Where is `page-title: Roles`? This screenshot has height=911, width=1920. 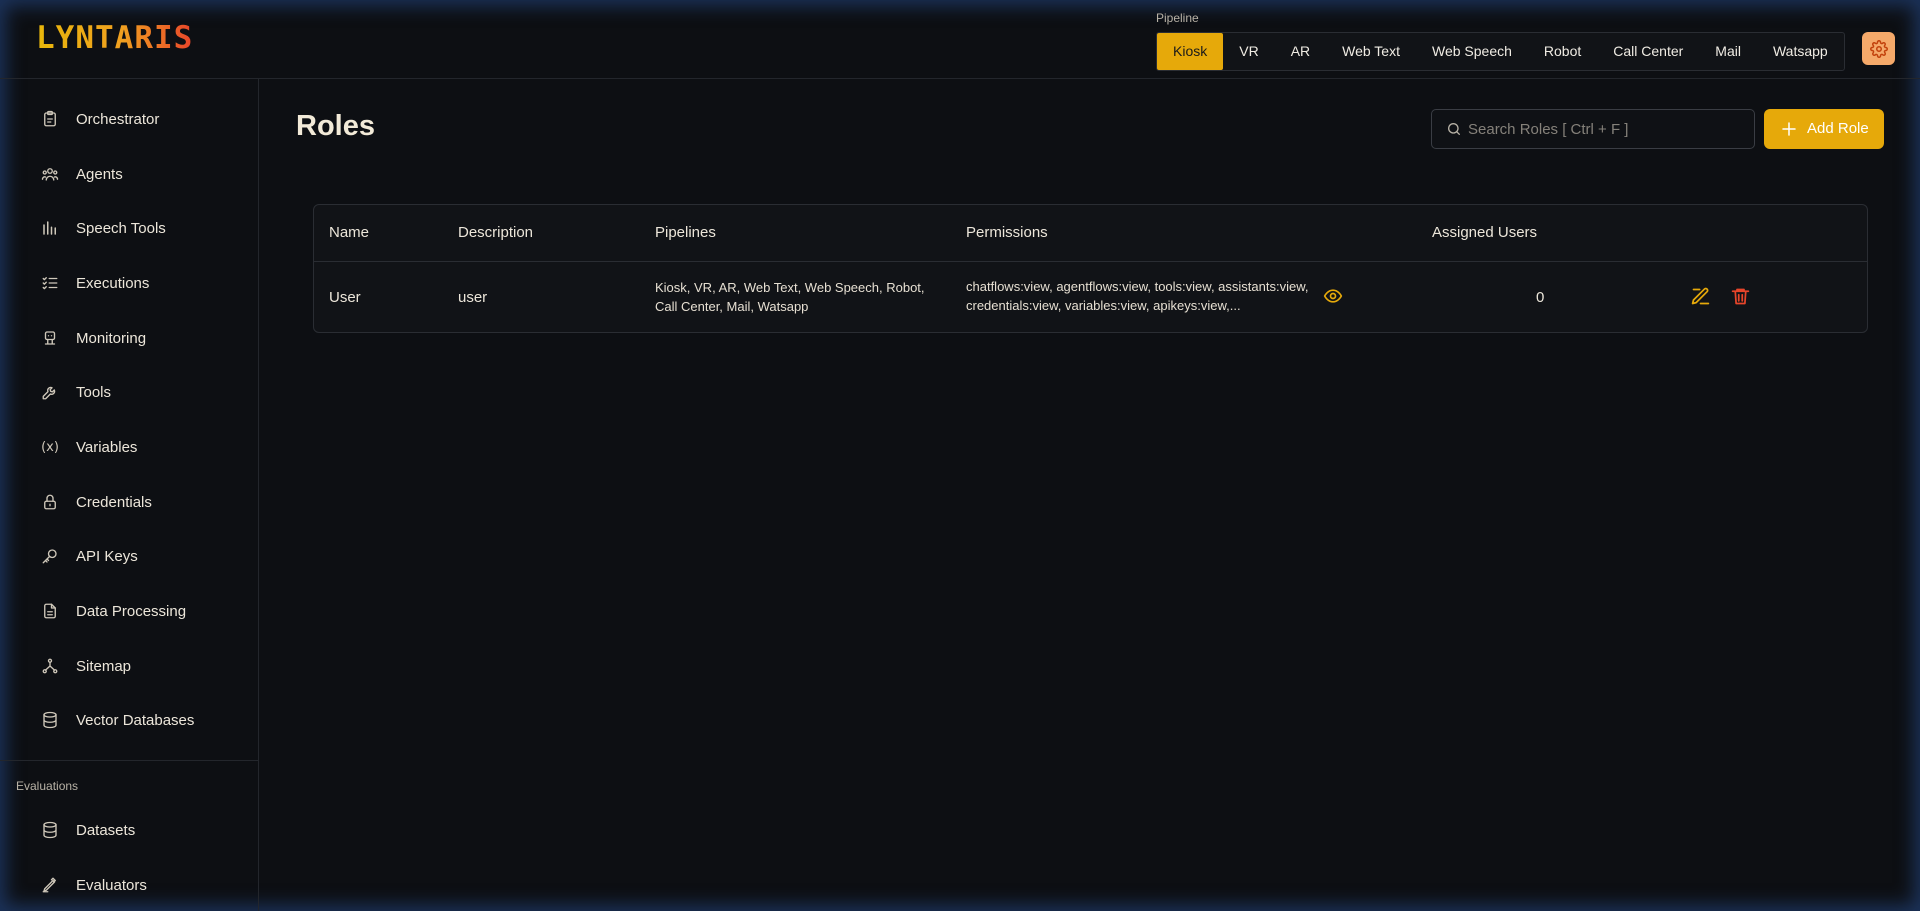
page-title: Roles is located at coordinates (335, 126).